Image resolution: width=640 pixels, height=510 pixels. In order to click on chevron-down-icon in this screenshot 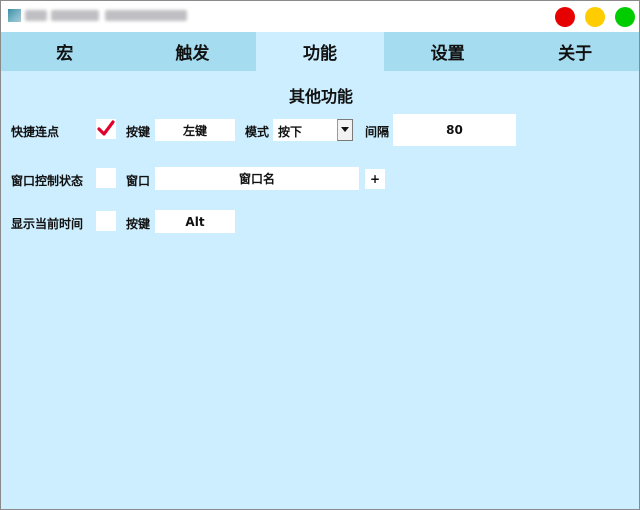, I will do `click(345, 130)`.